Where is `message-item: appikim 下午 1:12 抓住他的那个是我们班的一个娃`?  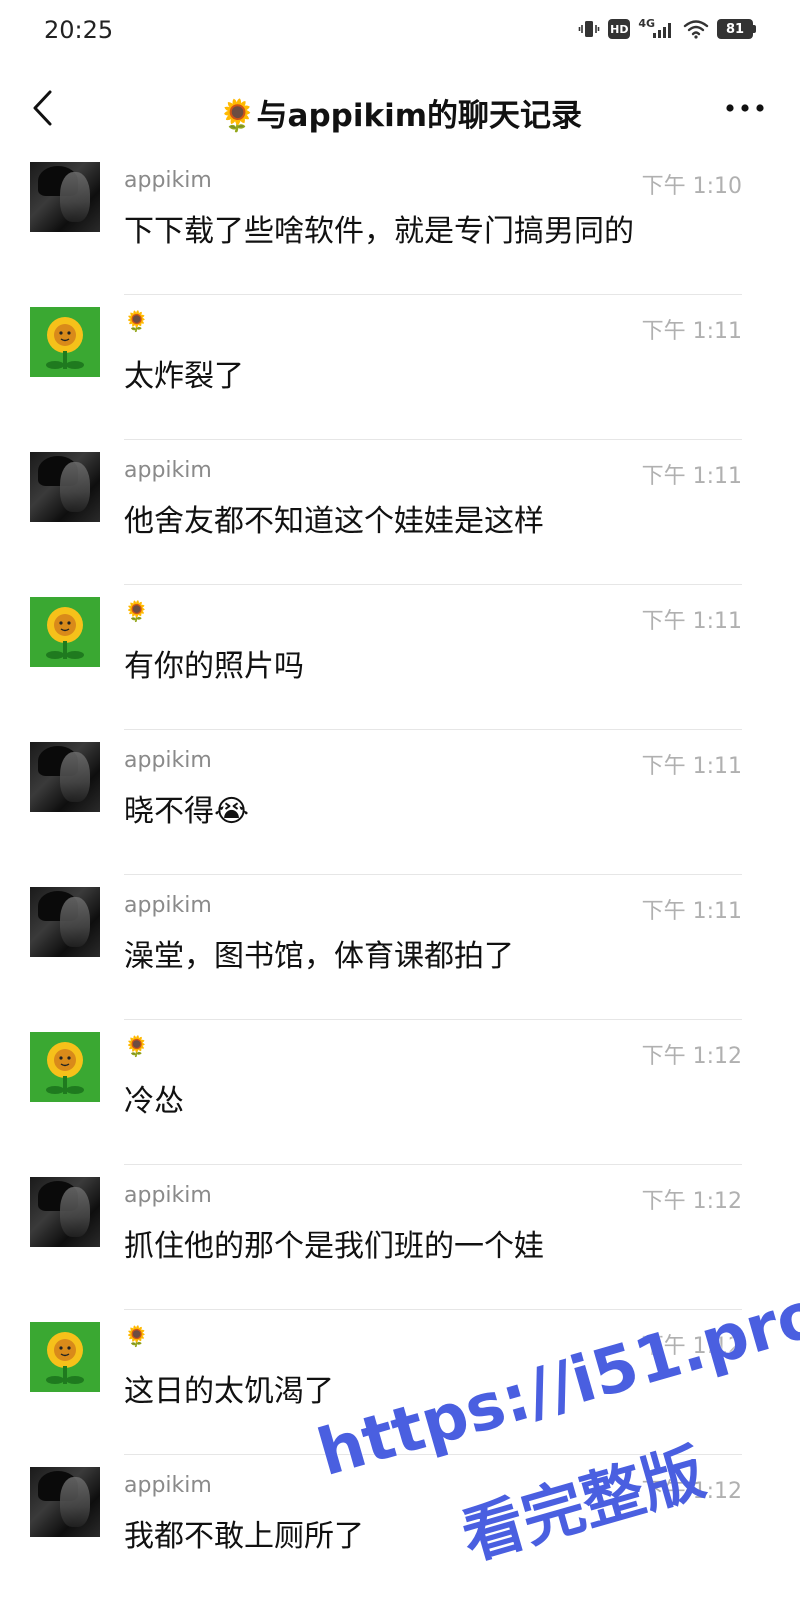
message-item: appikim 下午 1:12 抓住他的那个是我们班的一个娃 is located at coordinates (400, 1237).